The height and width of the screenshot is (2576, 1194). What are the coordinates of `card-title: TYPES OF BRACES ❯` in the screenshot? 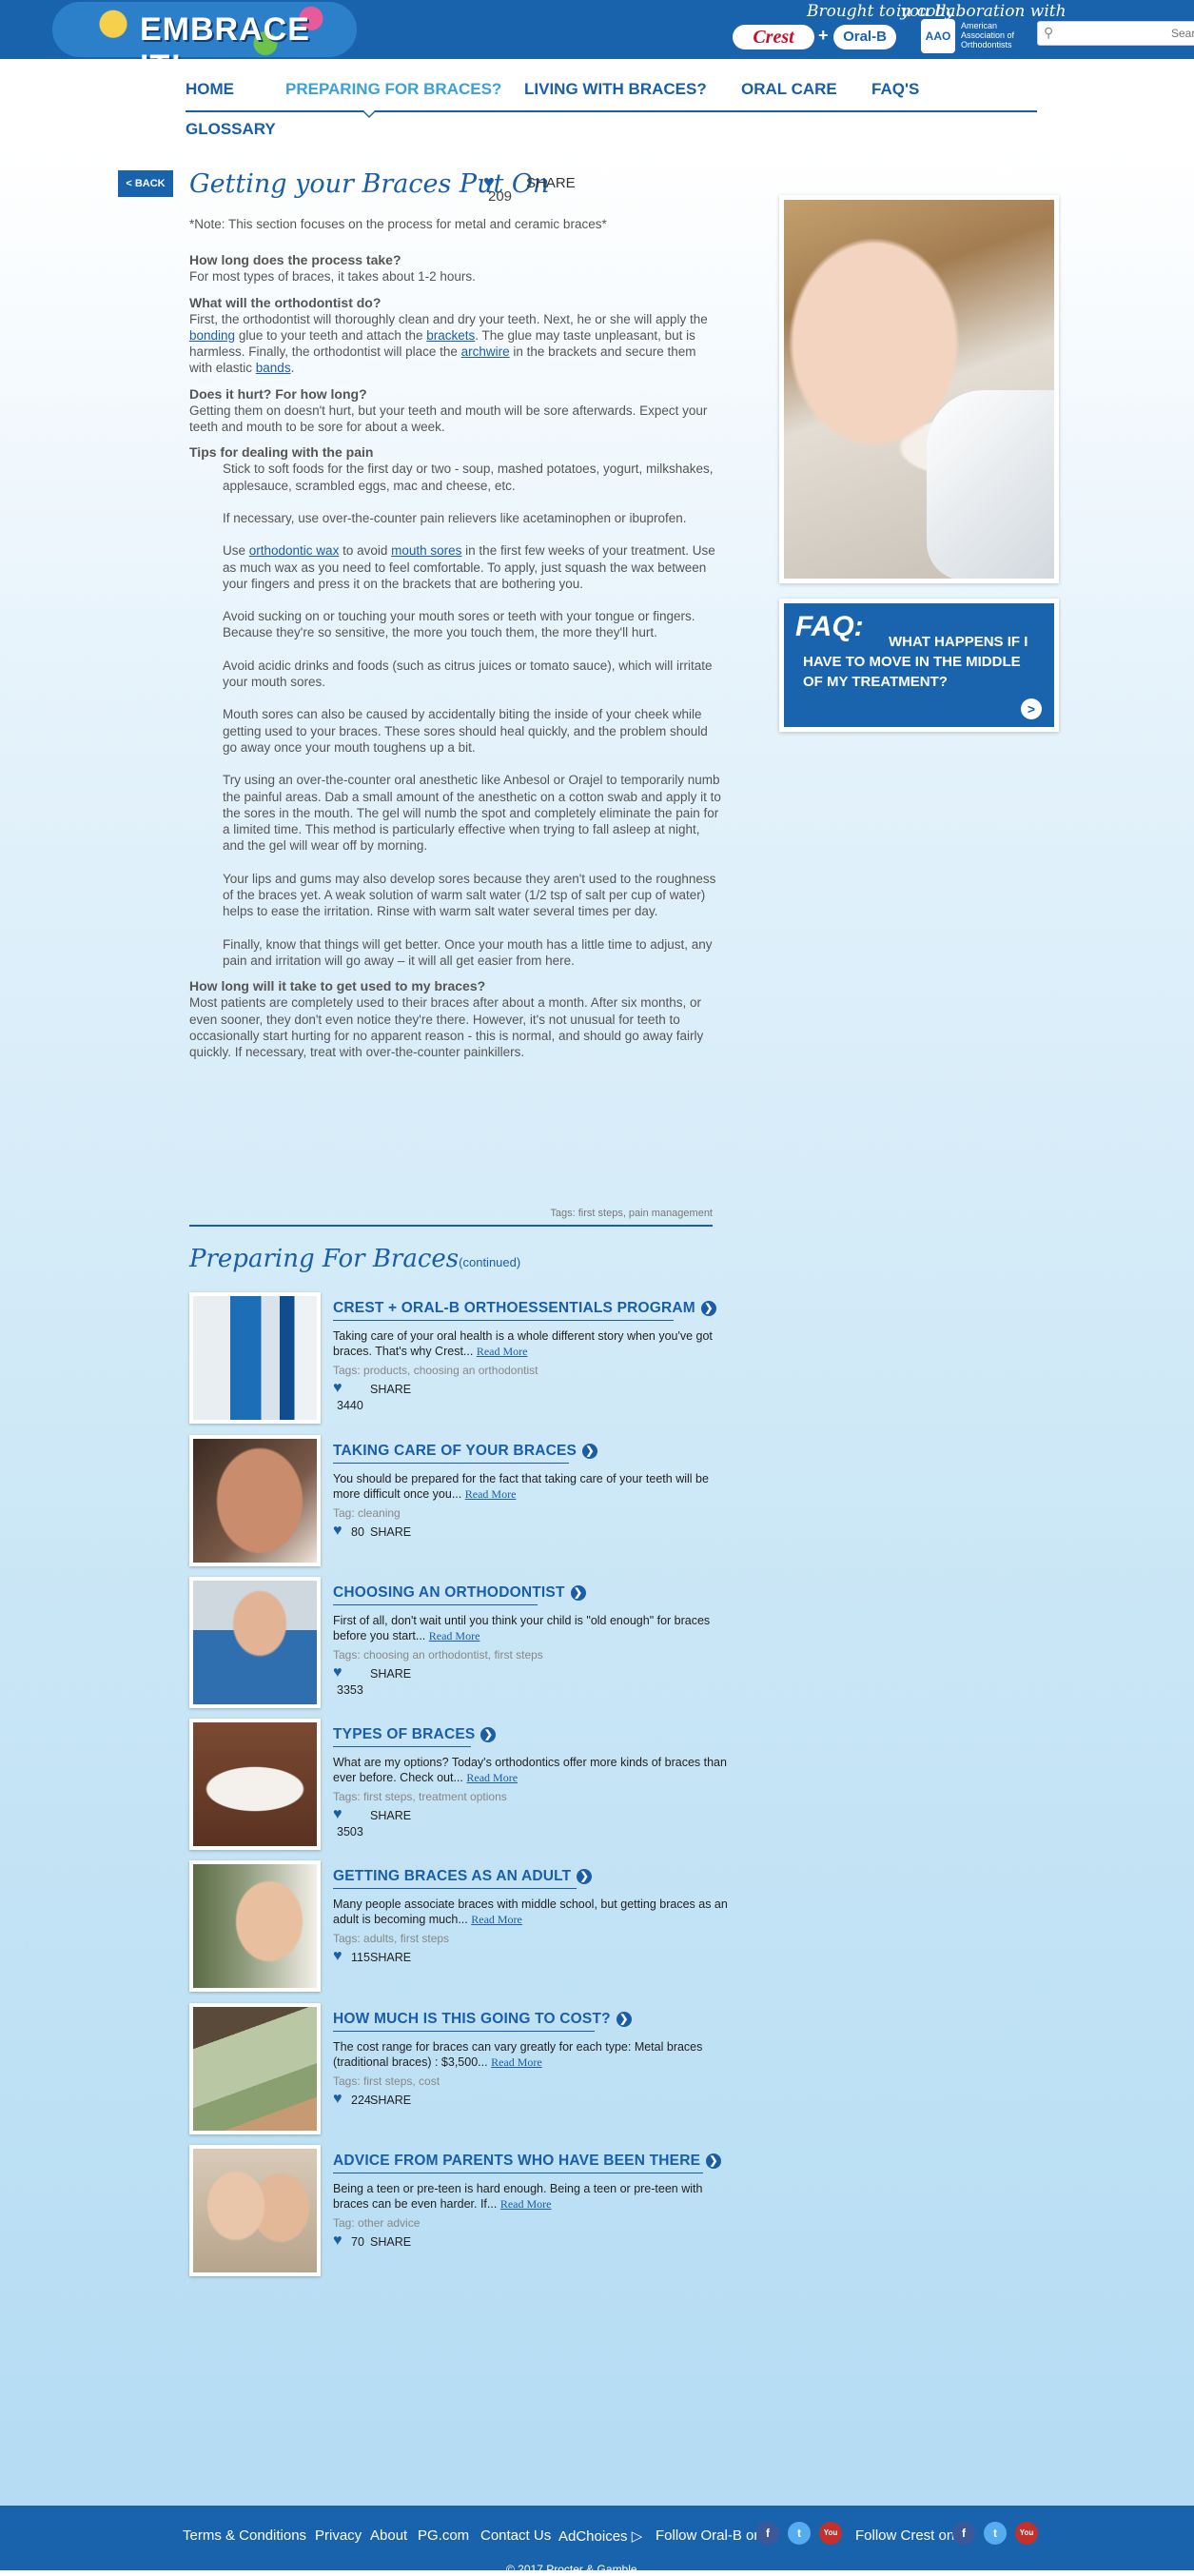 It's located at (415, 1734).